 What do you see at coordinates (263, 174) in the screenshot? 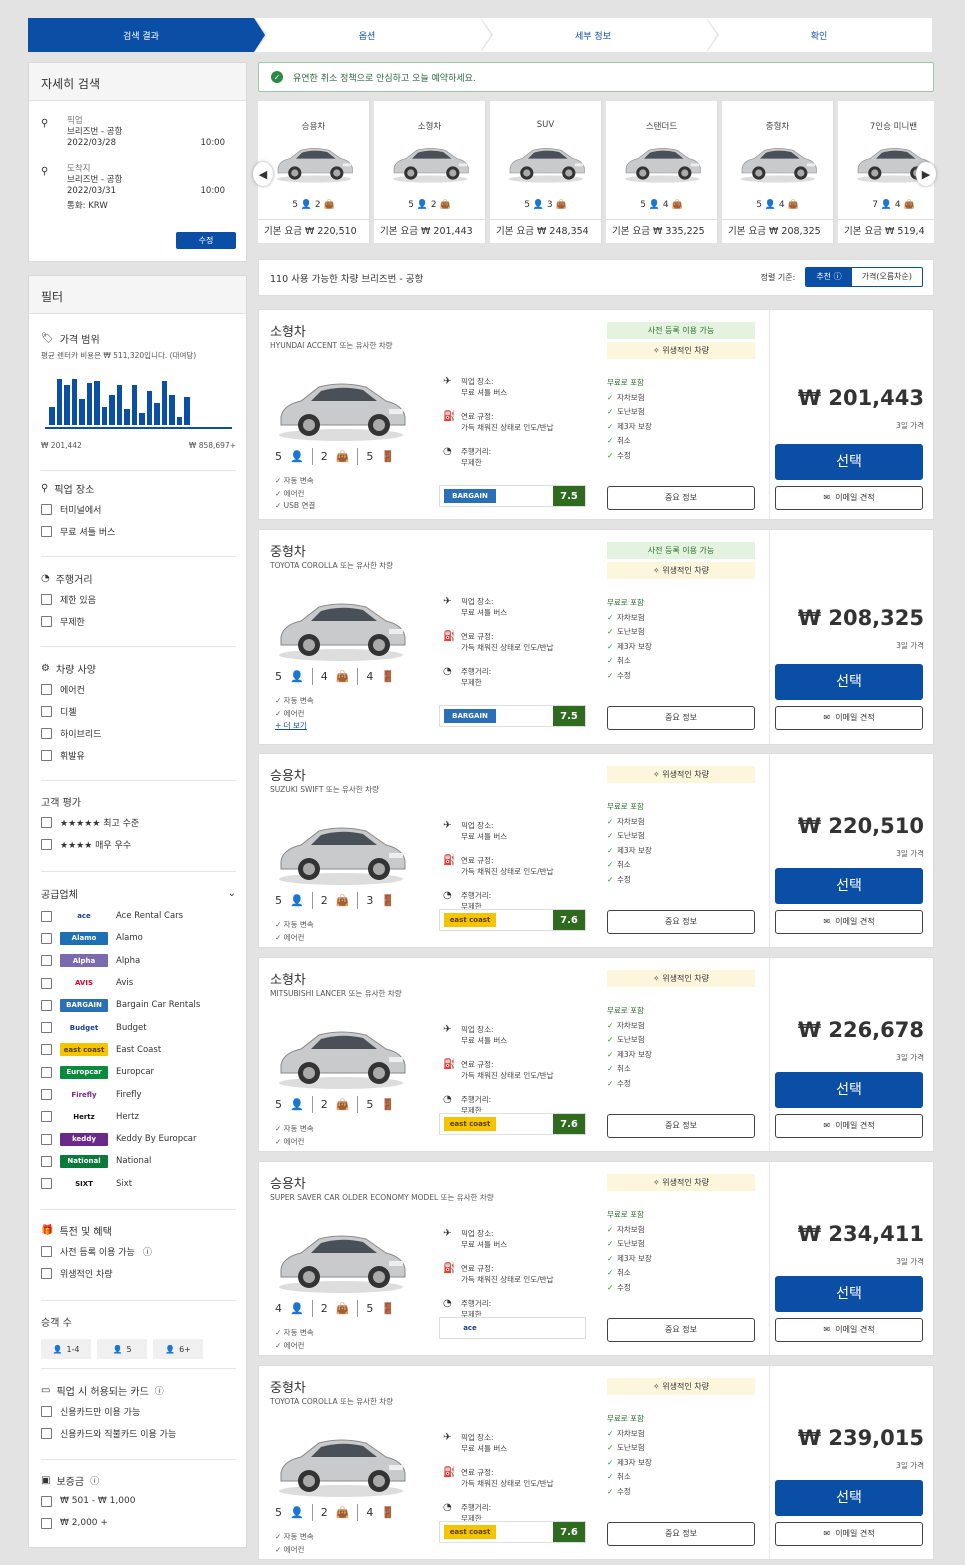
I see `carousel-prev-button: ◀` at bounding box center [263, 174].